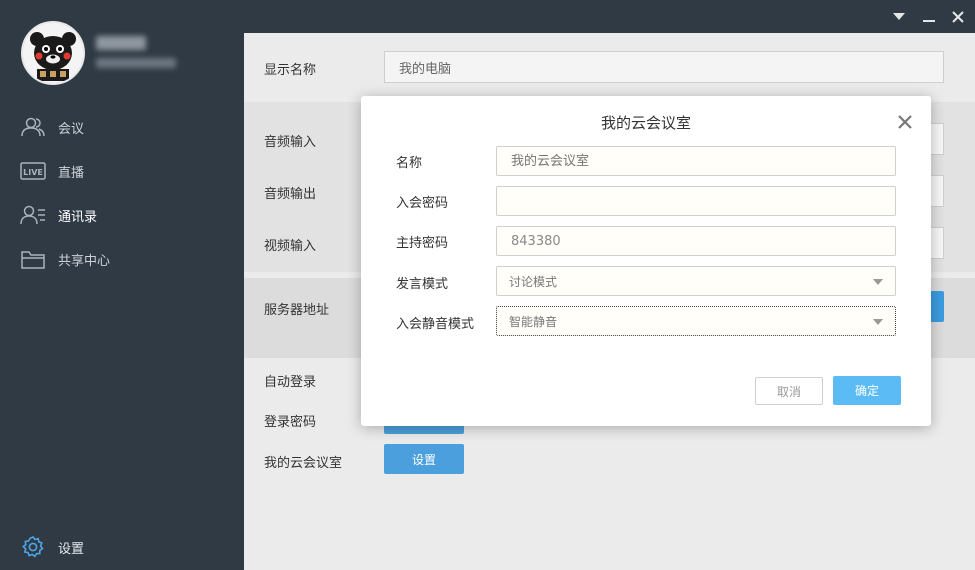 The width and height of the screenshot is (975, 570). What do you see at coordinates (122, 215) in the screenshot?
I see `sidebar-item-contacts: 通讯录` at bounding box center [122, 215].